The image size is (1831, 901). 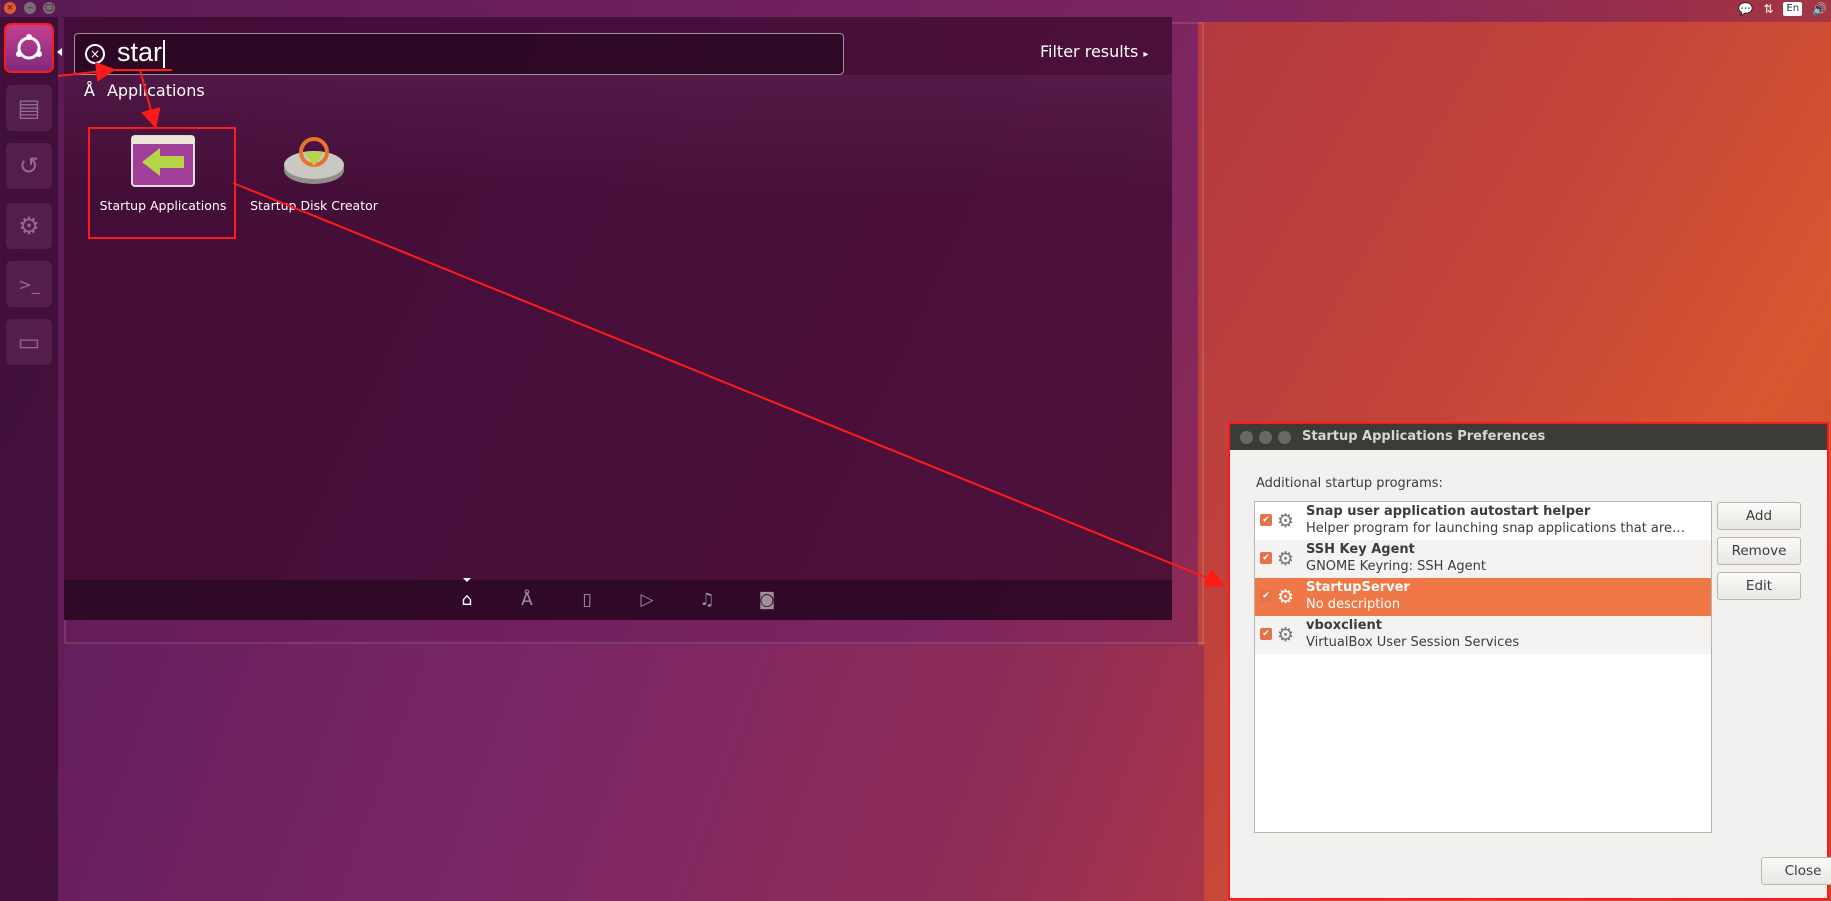 I want to click on edit-button: Edit, so click(x=1759, y=586).